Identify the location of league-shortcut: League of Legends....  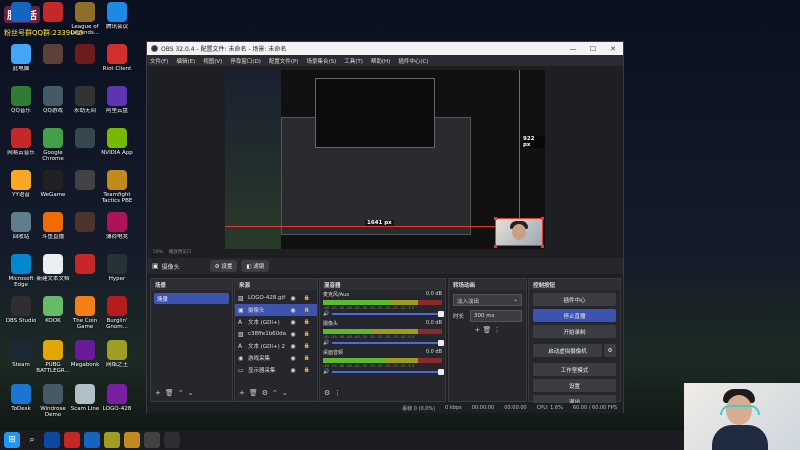
(85, 19).